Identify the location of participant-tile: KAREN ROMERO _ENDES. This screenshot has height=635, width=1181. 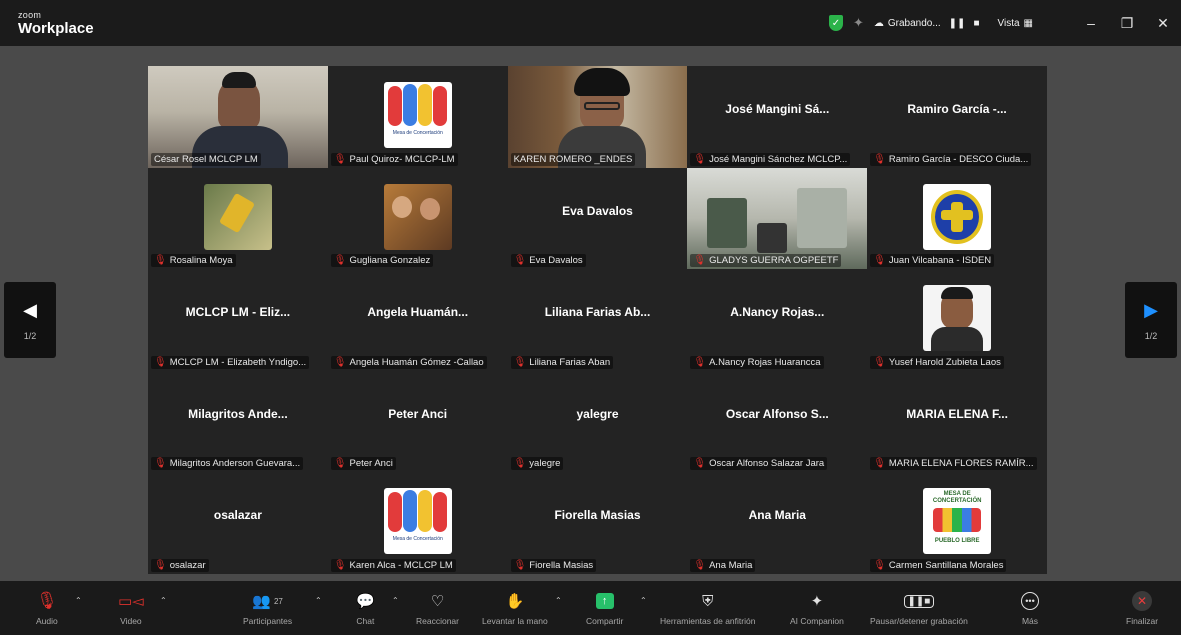
(597, 117).